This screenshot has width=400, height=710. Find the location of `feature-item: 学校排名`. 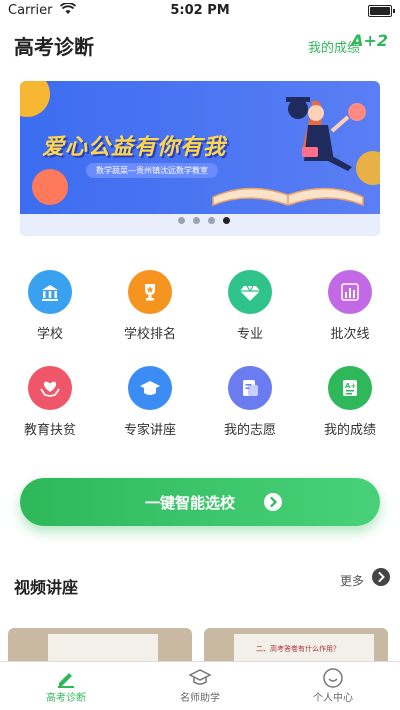

feature-item: 学校排名 is located at coordinates (150, 306).